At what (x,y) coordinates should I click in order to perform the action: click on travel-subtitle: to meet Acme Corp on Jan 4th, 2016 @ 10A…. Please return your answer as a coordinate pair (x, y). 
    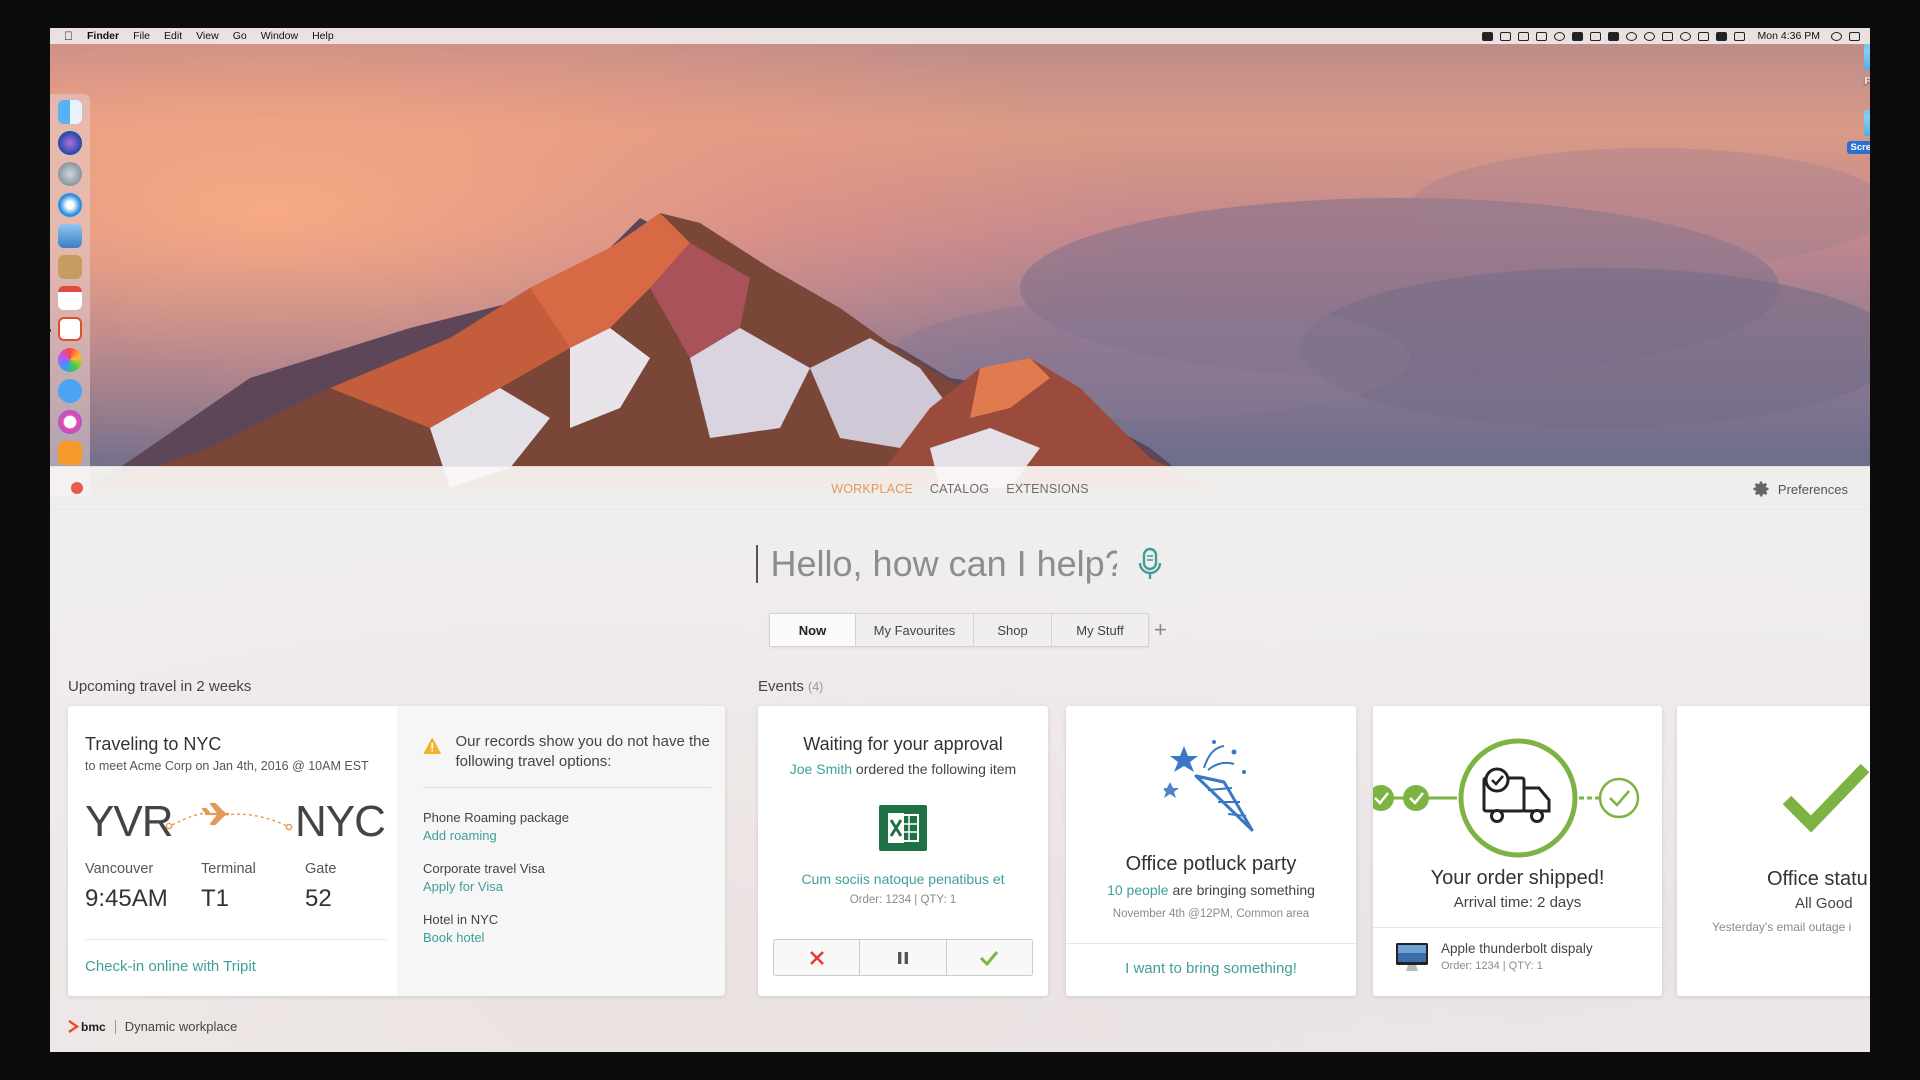
    Looking at the image, I should click on (227, 766).